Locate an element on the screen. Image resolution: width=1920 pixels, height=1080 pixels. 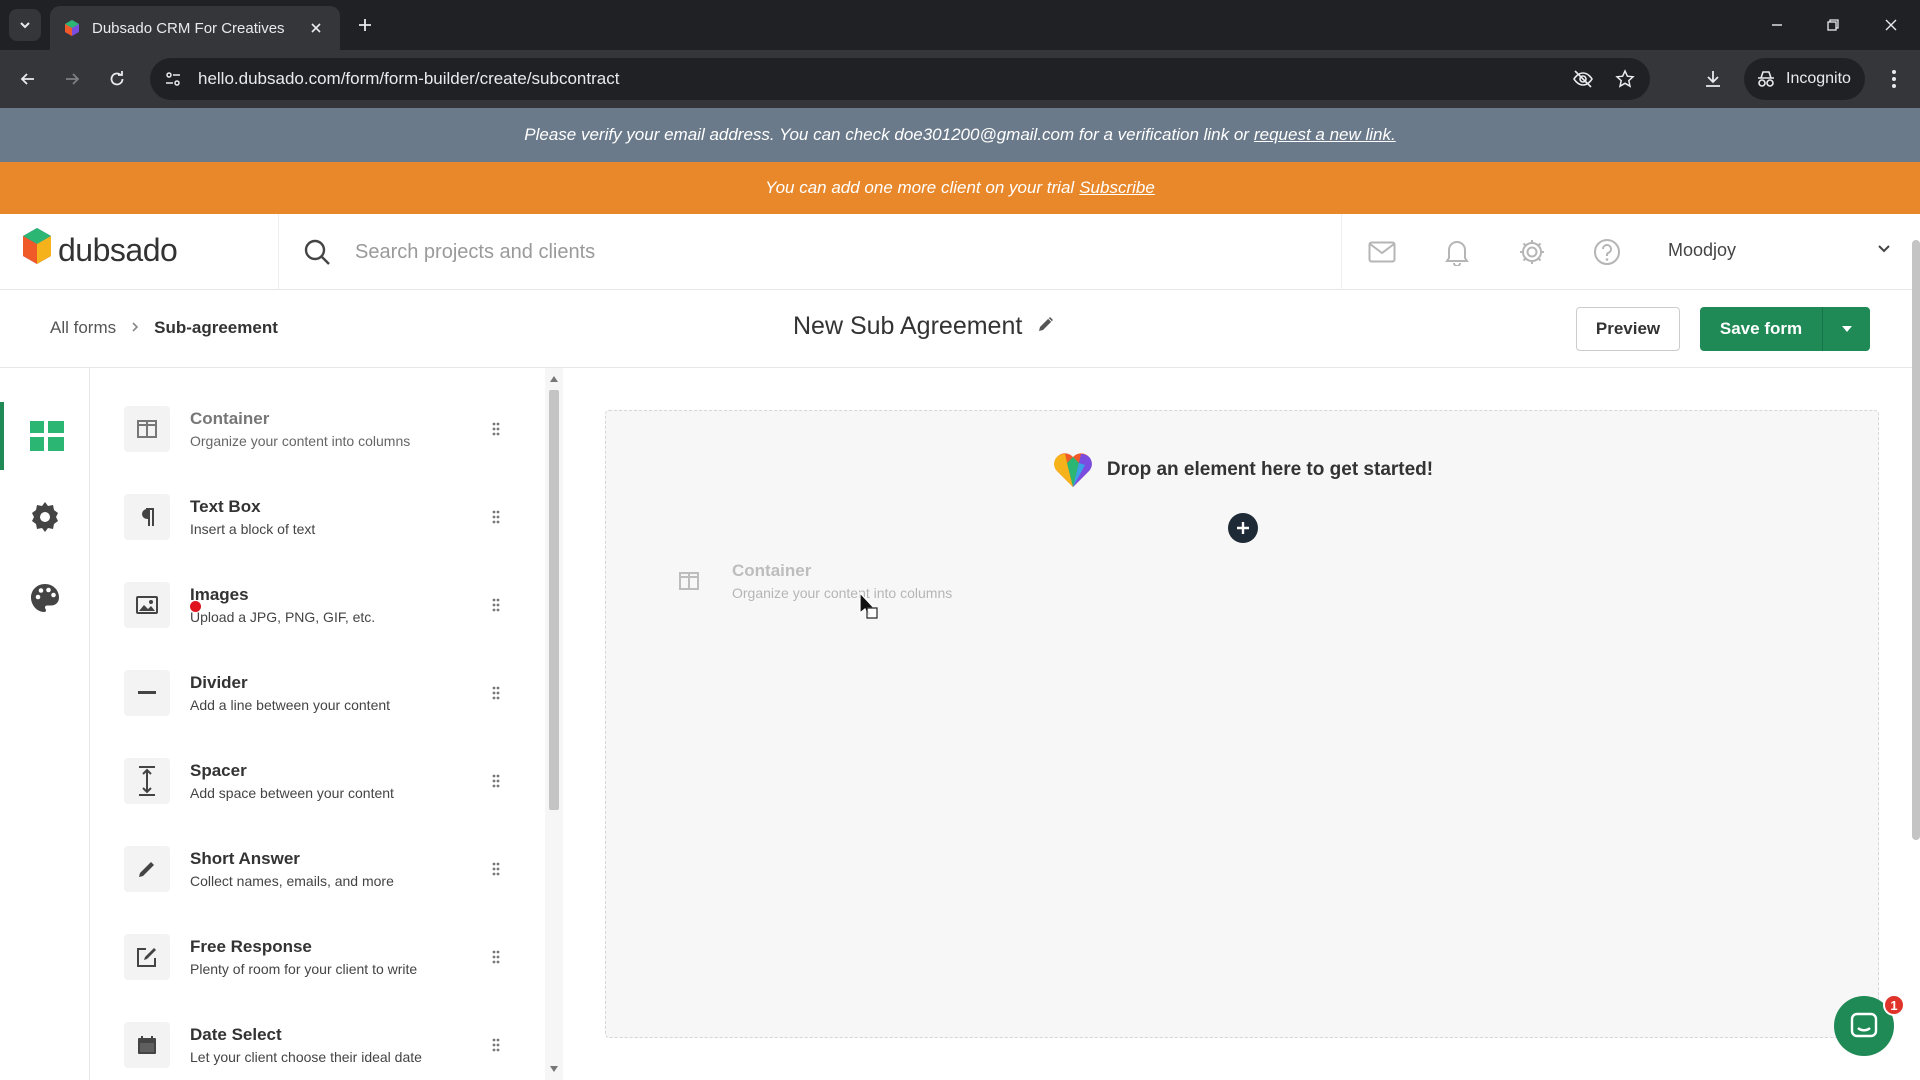
incognito-indicator: Incognito is located at coordinates (1804, 79).